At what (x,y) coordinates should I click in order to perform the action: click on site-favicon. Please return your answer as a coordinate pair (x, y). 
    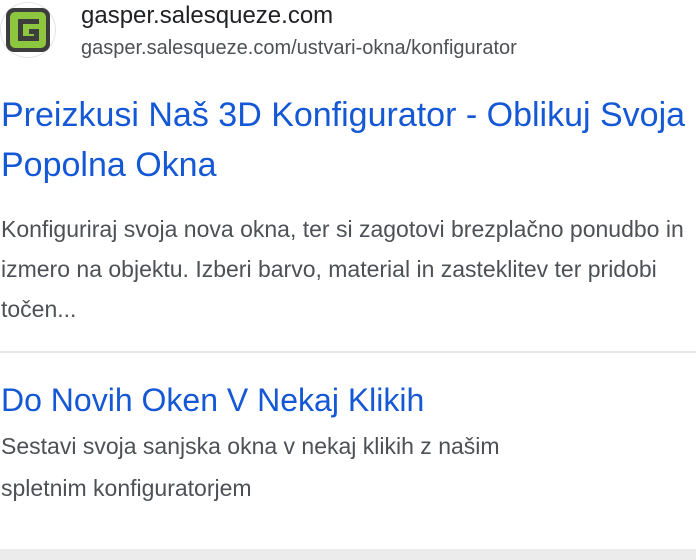
    Looking at the image, I should click on (28, 30).